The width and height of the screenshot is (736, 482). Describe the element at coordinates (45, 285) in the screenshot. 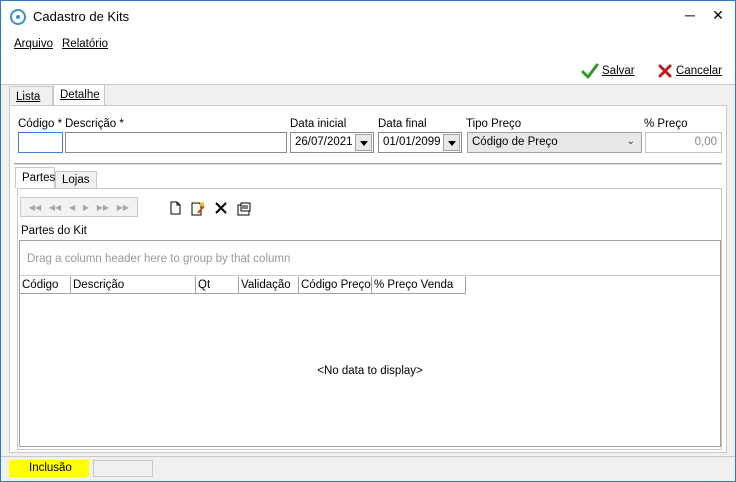

I see `col-codigo: Código` at that location.